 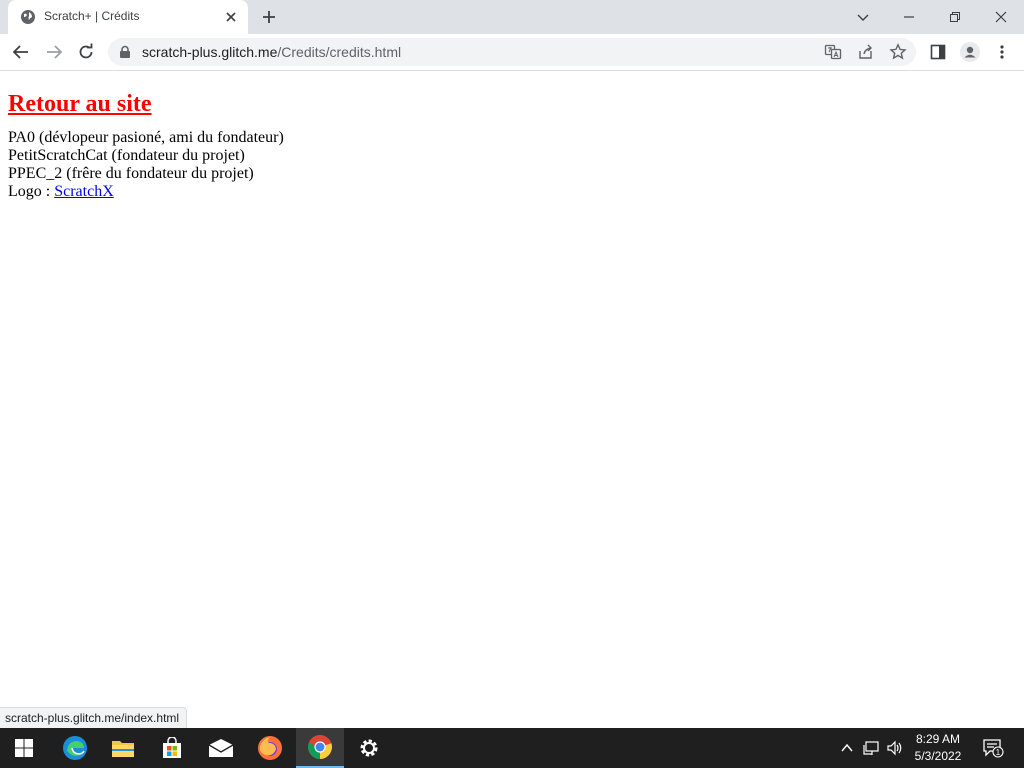 I want to click on minimize-icon, so click(x=909, y=17).